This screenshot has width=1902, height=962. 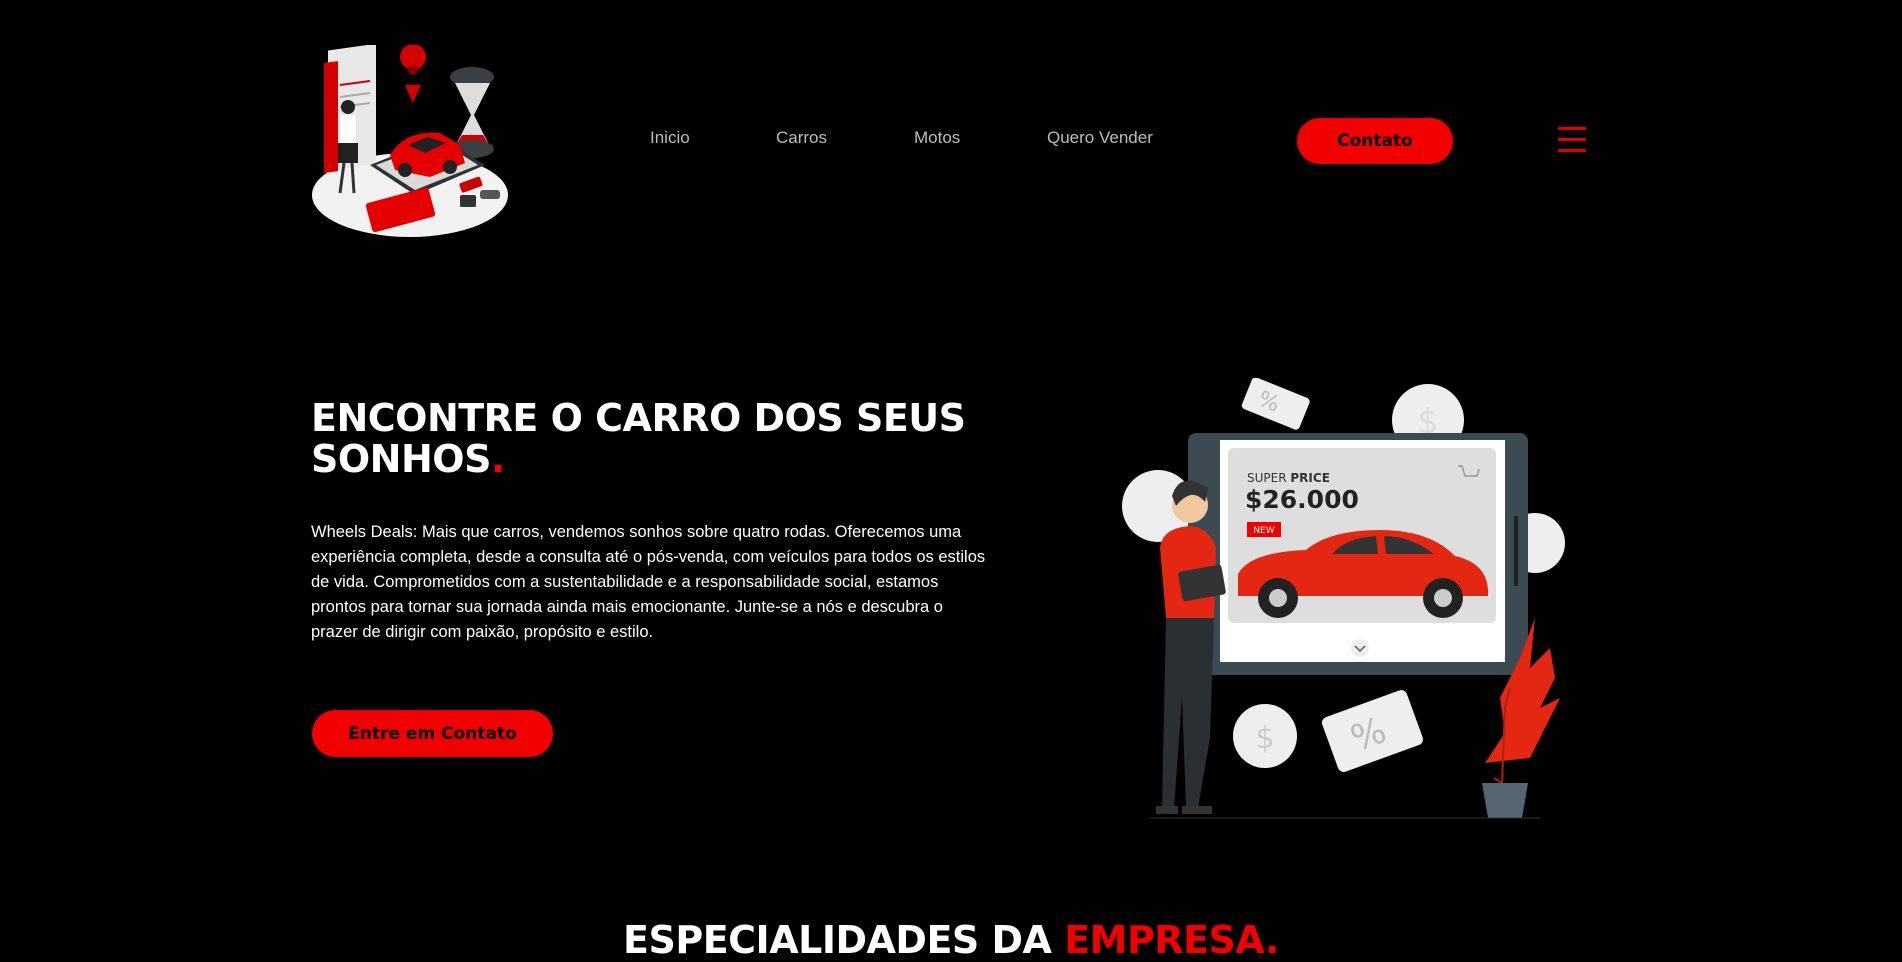 I want to click on nav-link-motos: Motos, so click(x=937, y=138).